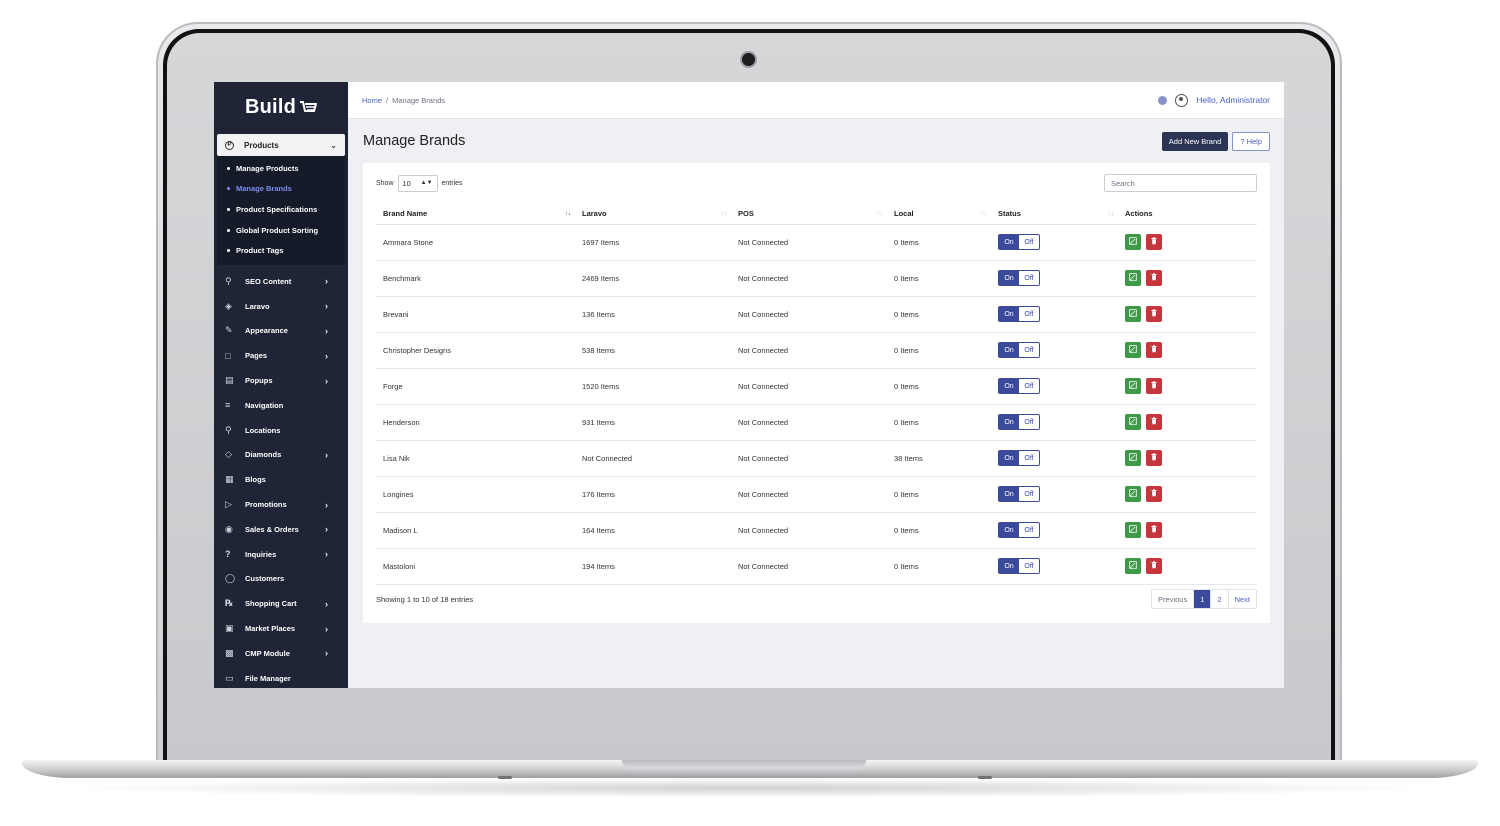 The height and width of the screenshot is (826, 1500). I want to click on sidebar-item-customers: ◯ Customers, so click(281, 579).